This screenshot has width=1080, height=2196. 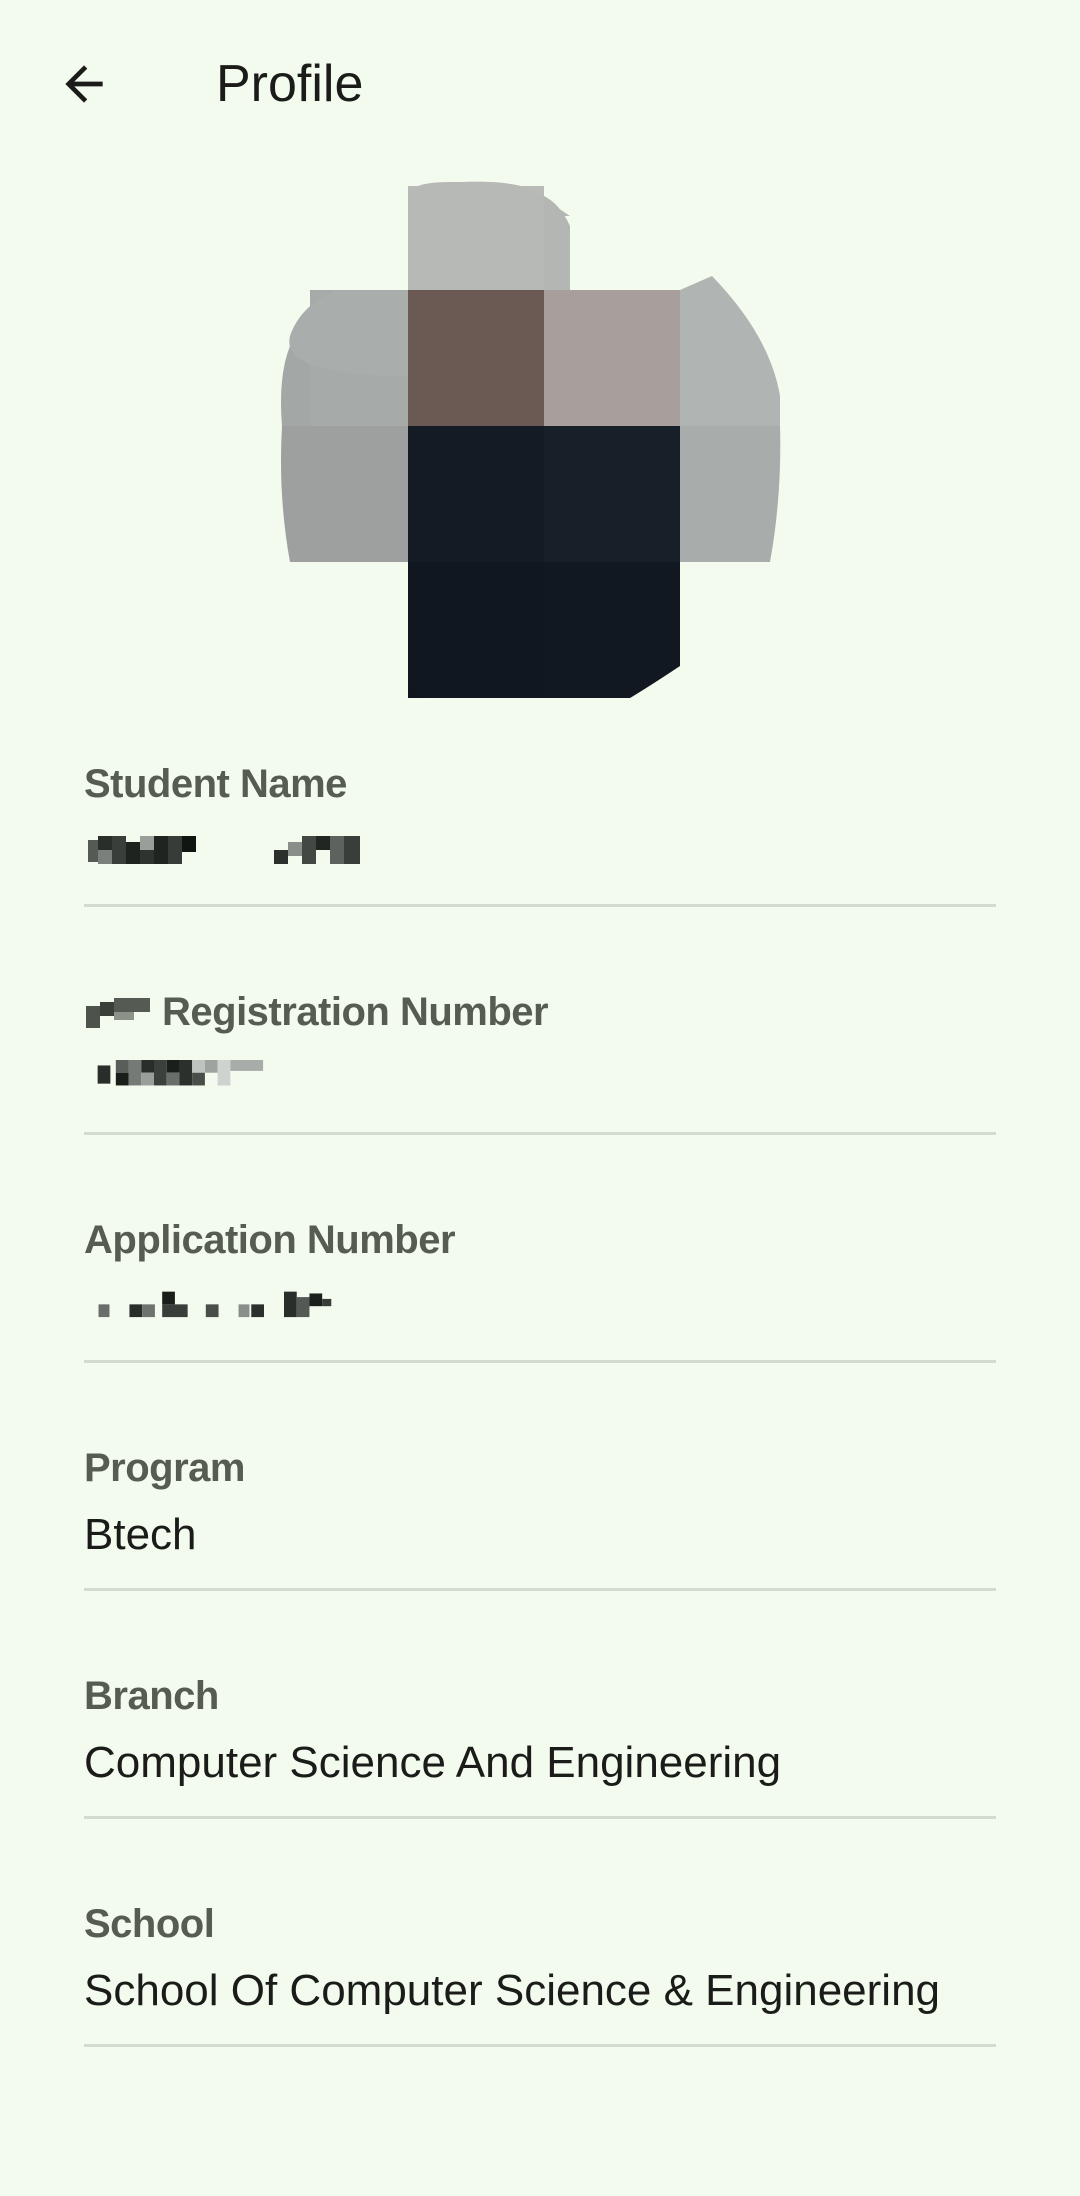 I want to click on field-label: Branch, so click(x=151, y=1696).